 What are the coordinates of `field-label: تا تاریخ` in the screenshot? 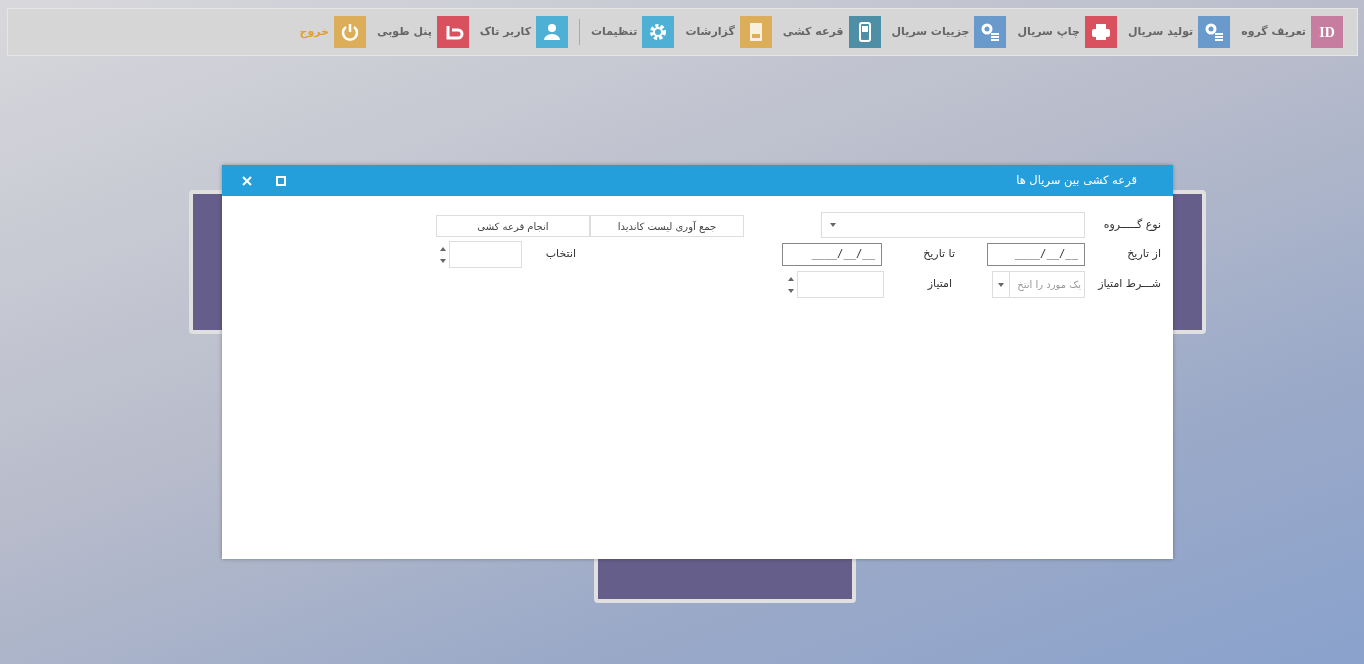 It's located at (939, 254).